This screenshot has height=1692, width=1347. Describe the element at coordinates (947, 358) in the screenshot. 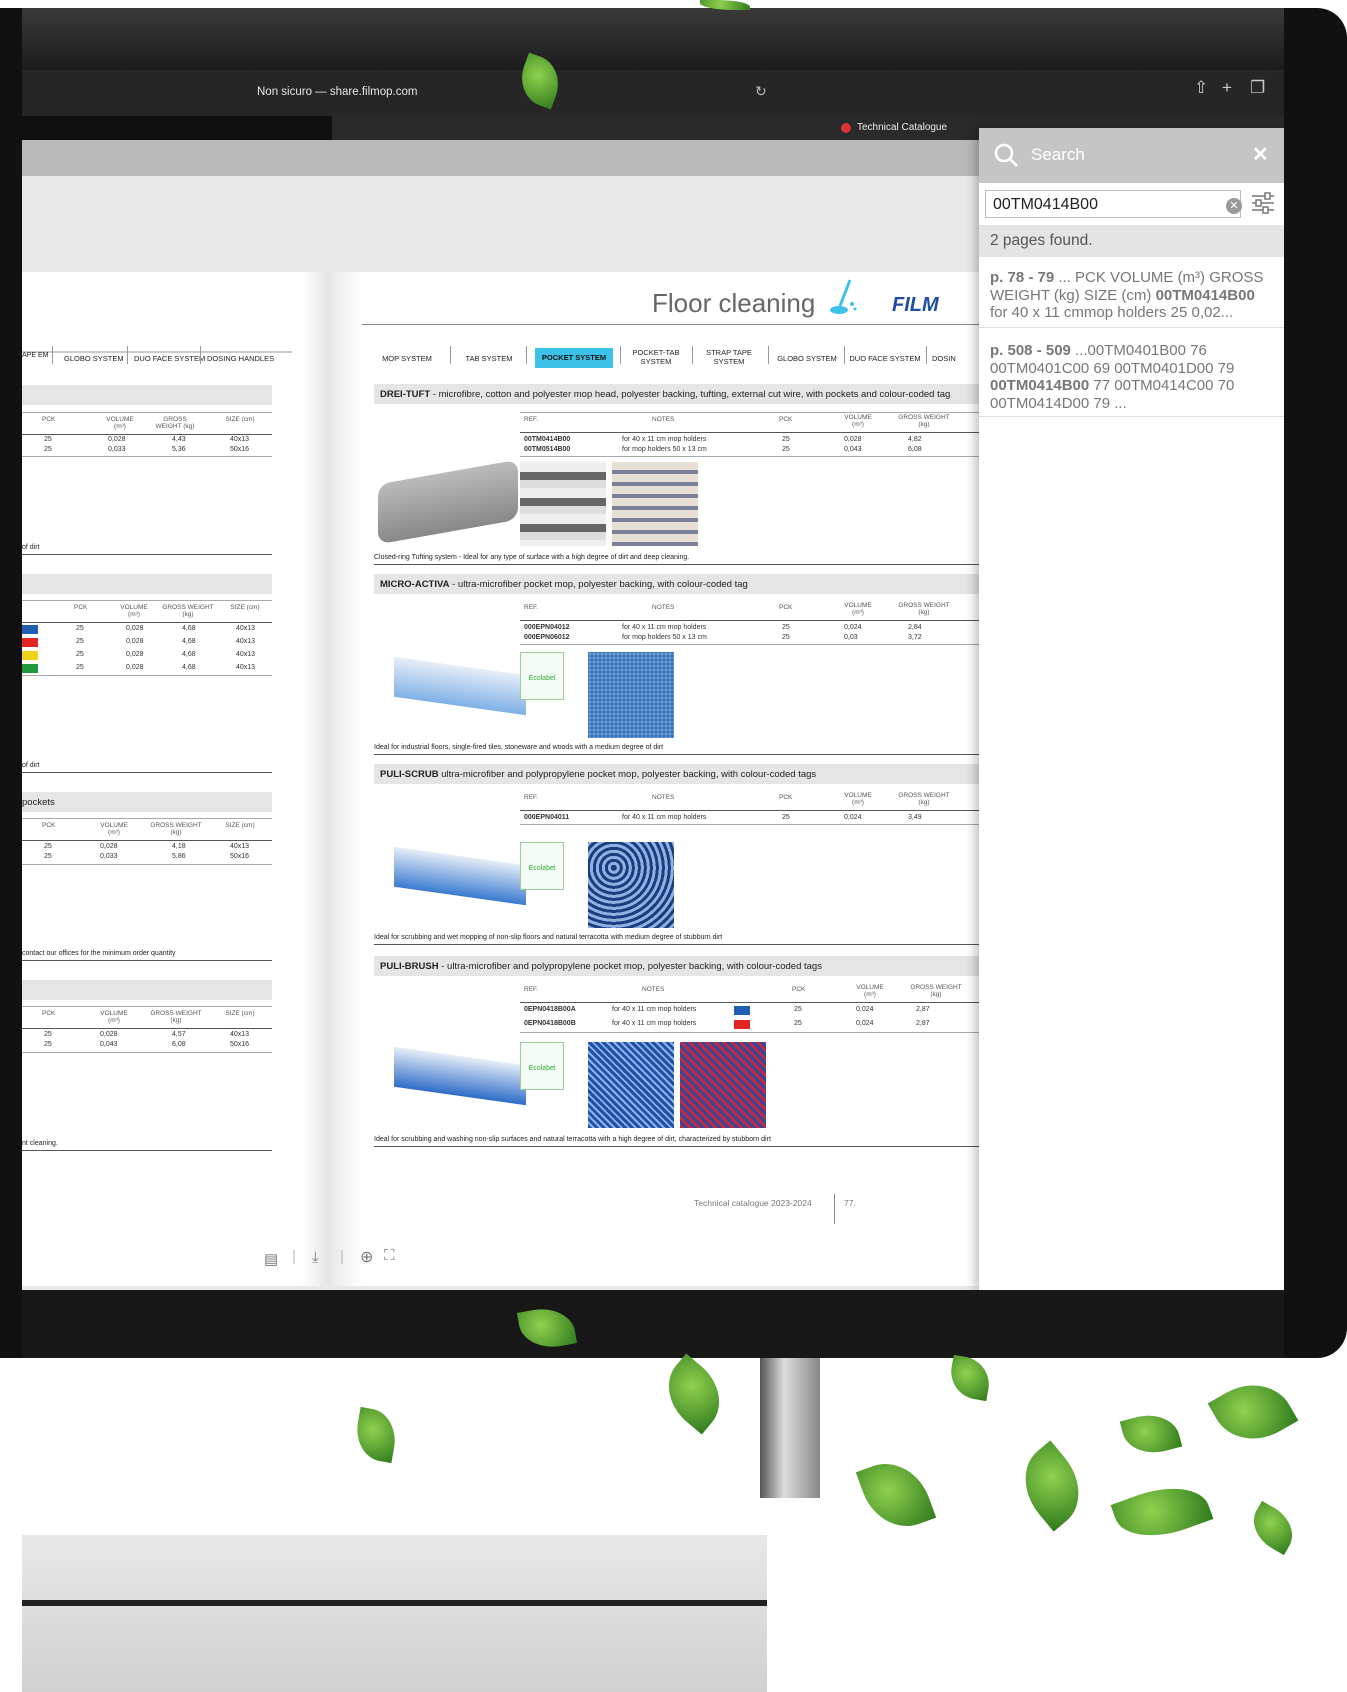

I see `nav-dosing: DOSIN` at that location.